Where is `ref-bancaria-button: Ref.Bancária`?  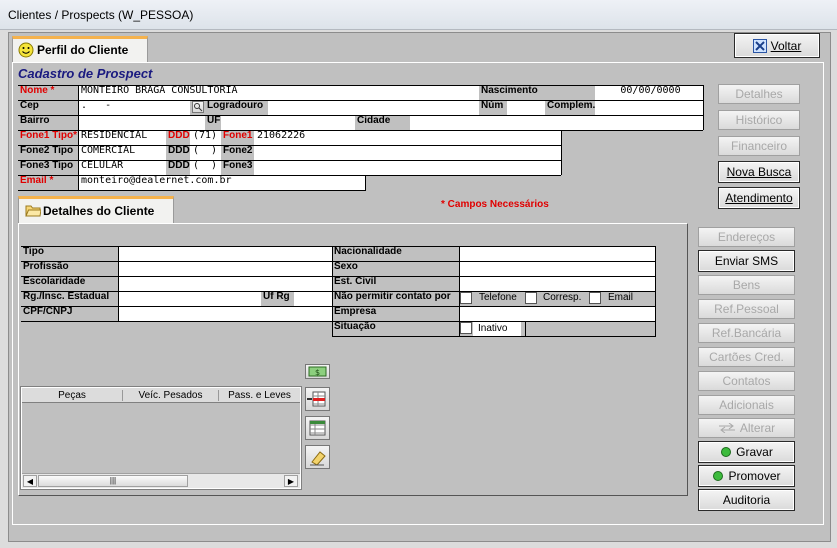
ref-bancaria-button: Ref.Bancária is located at coordinates (746, 333).